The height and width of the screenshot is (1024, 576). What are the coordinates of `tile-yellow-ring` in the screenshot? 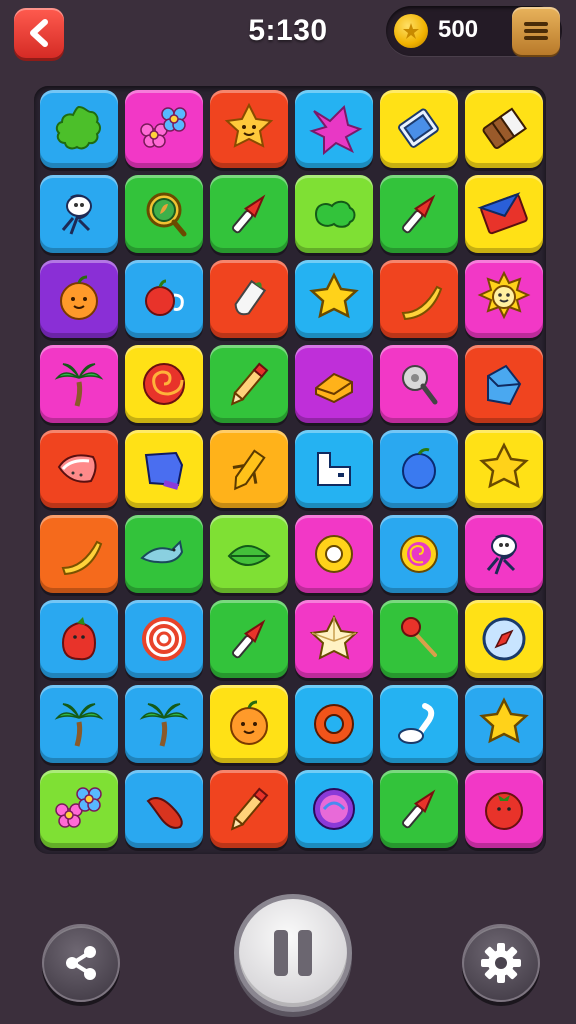 It's located at (334, 554).